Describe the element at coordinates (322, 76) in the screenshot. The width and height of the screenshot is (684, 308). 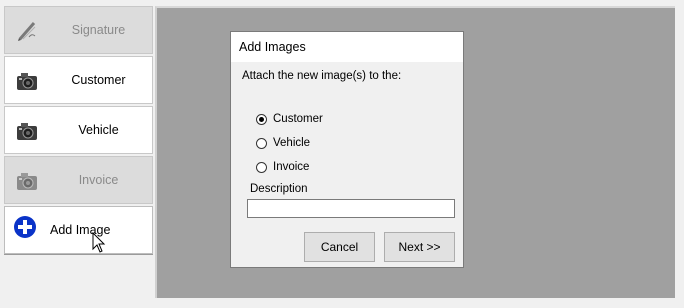
I see `attach-prompt: Attach the new image(s) to the:` at that location.